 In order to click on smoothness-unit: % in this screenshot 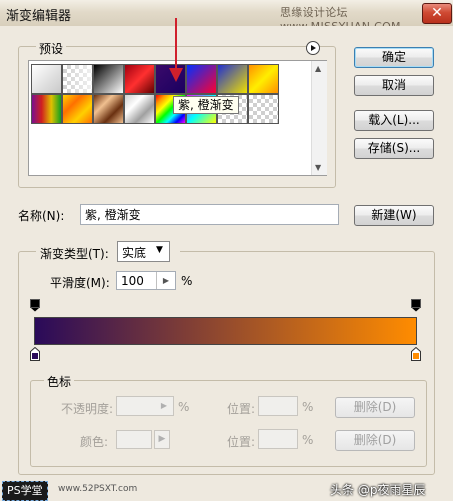, I will do `click(187, 281)`.